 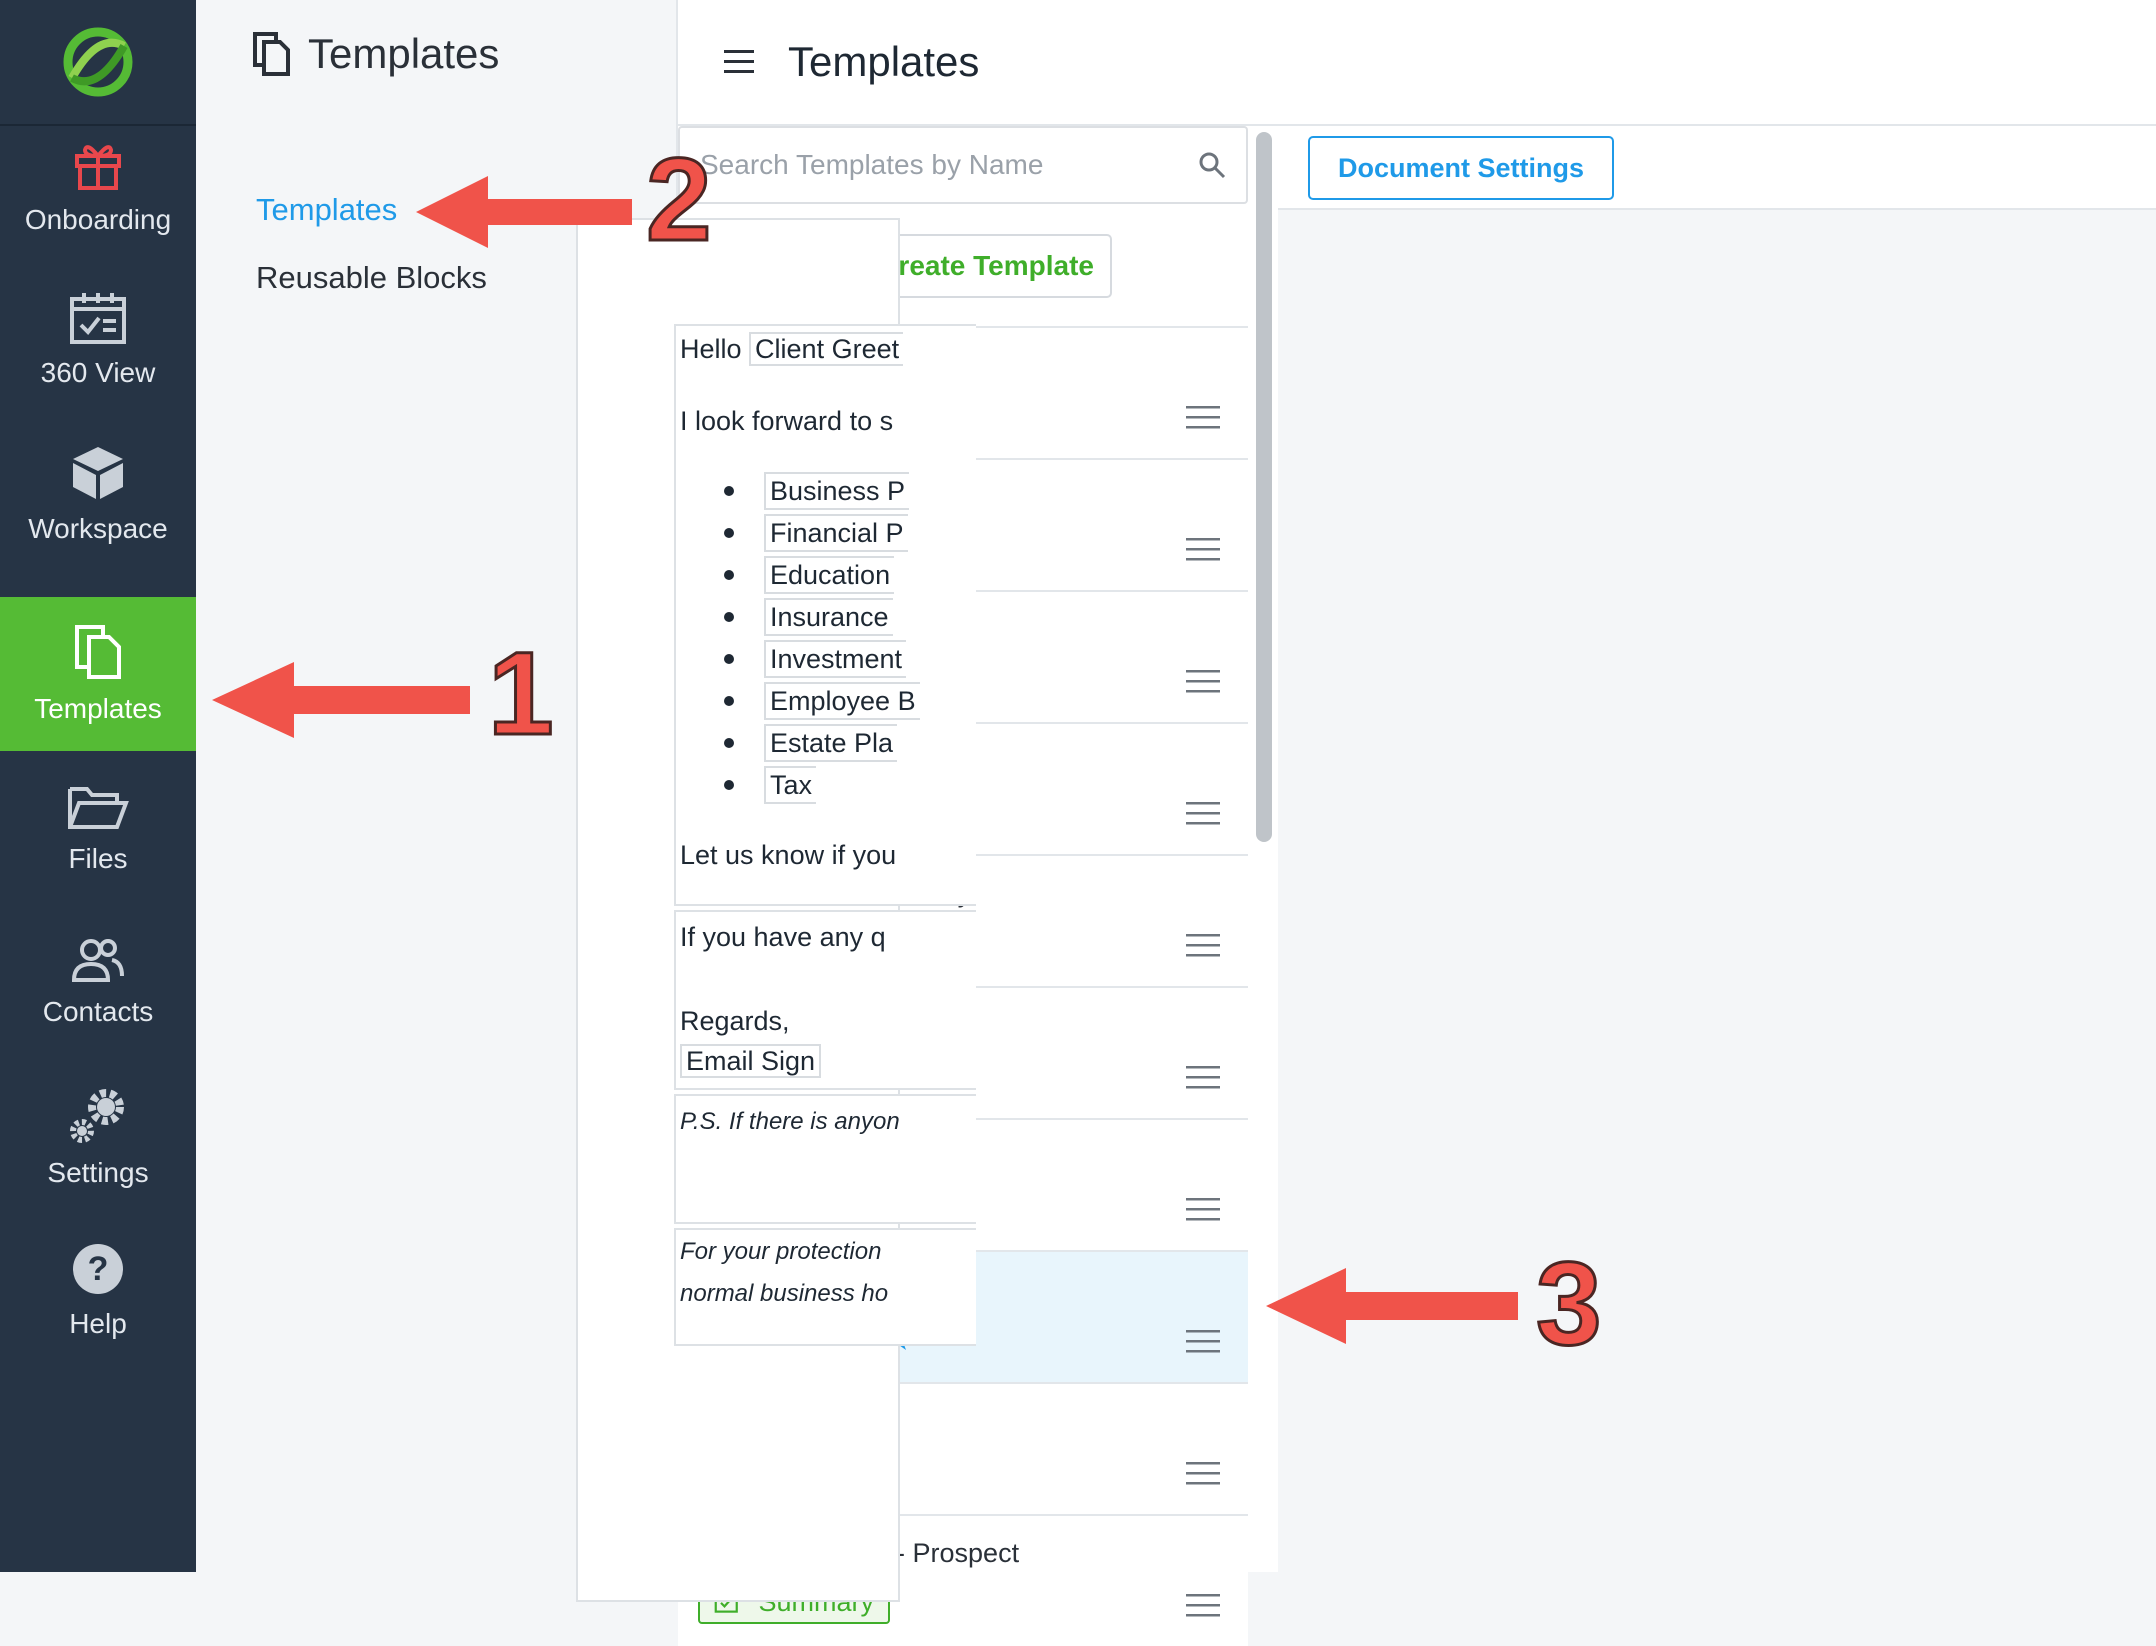 I want to click on document-header, so click(x=1717, y=63).